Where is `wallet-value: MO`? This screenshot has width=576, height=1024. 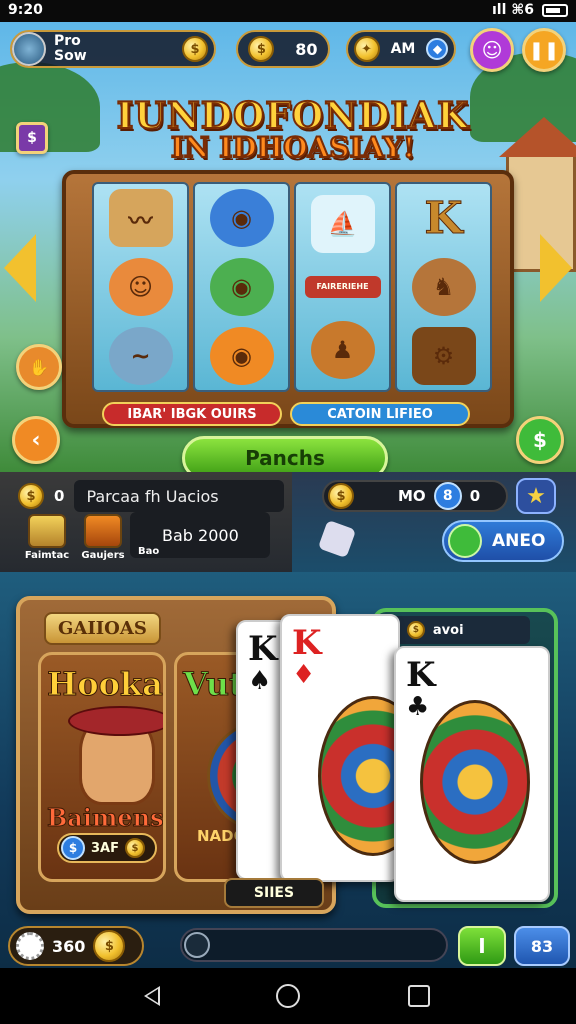
wallet-value: MO is located at coordinates (412, 496).